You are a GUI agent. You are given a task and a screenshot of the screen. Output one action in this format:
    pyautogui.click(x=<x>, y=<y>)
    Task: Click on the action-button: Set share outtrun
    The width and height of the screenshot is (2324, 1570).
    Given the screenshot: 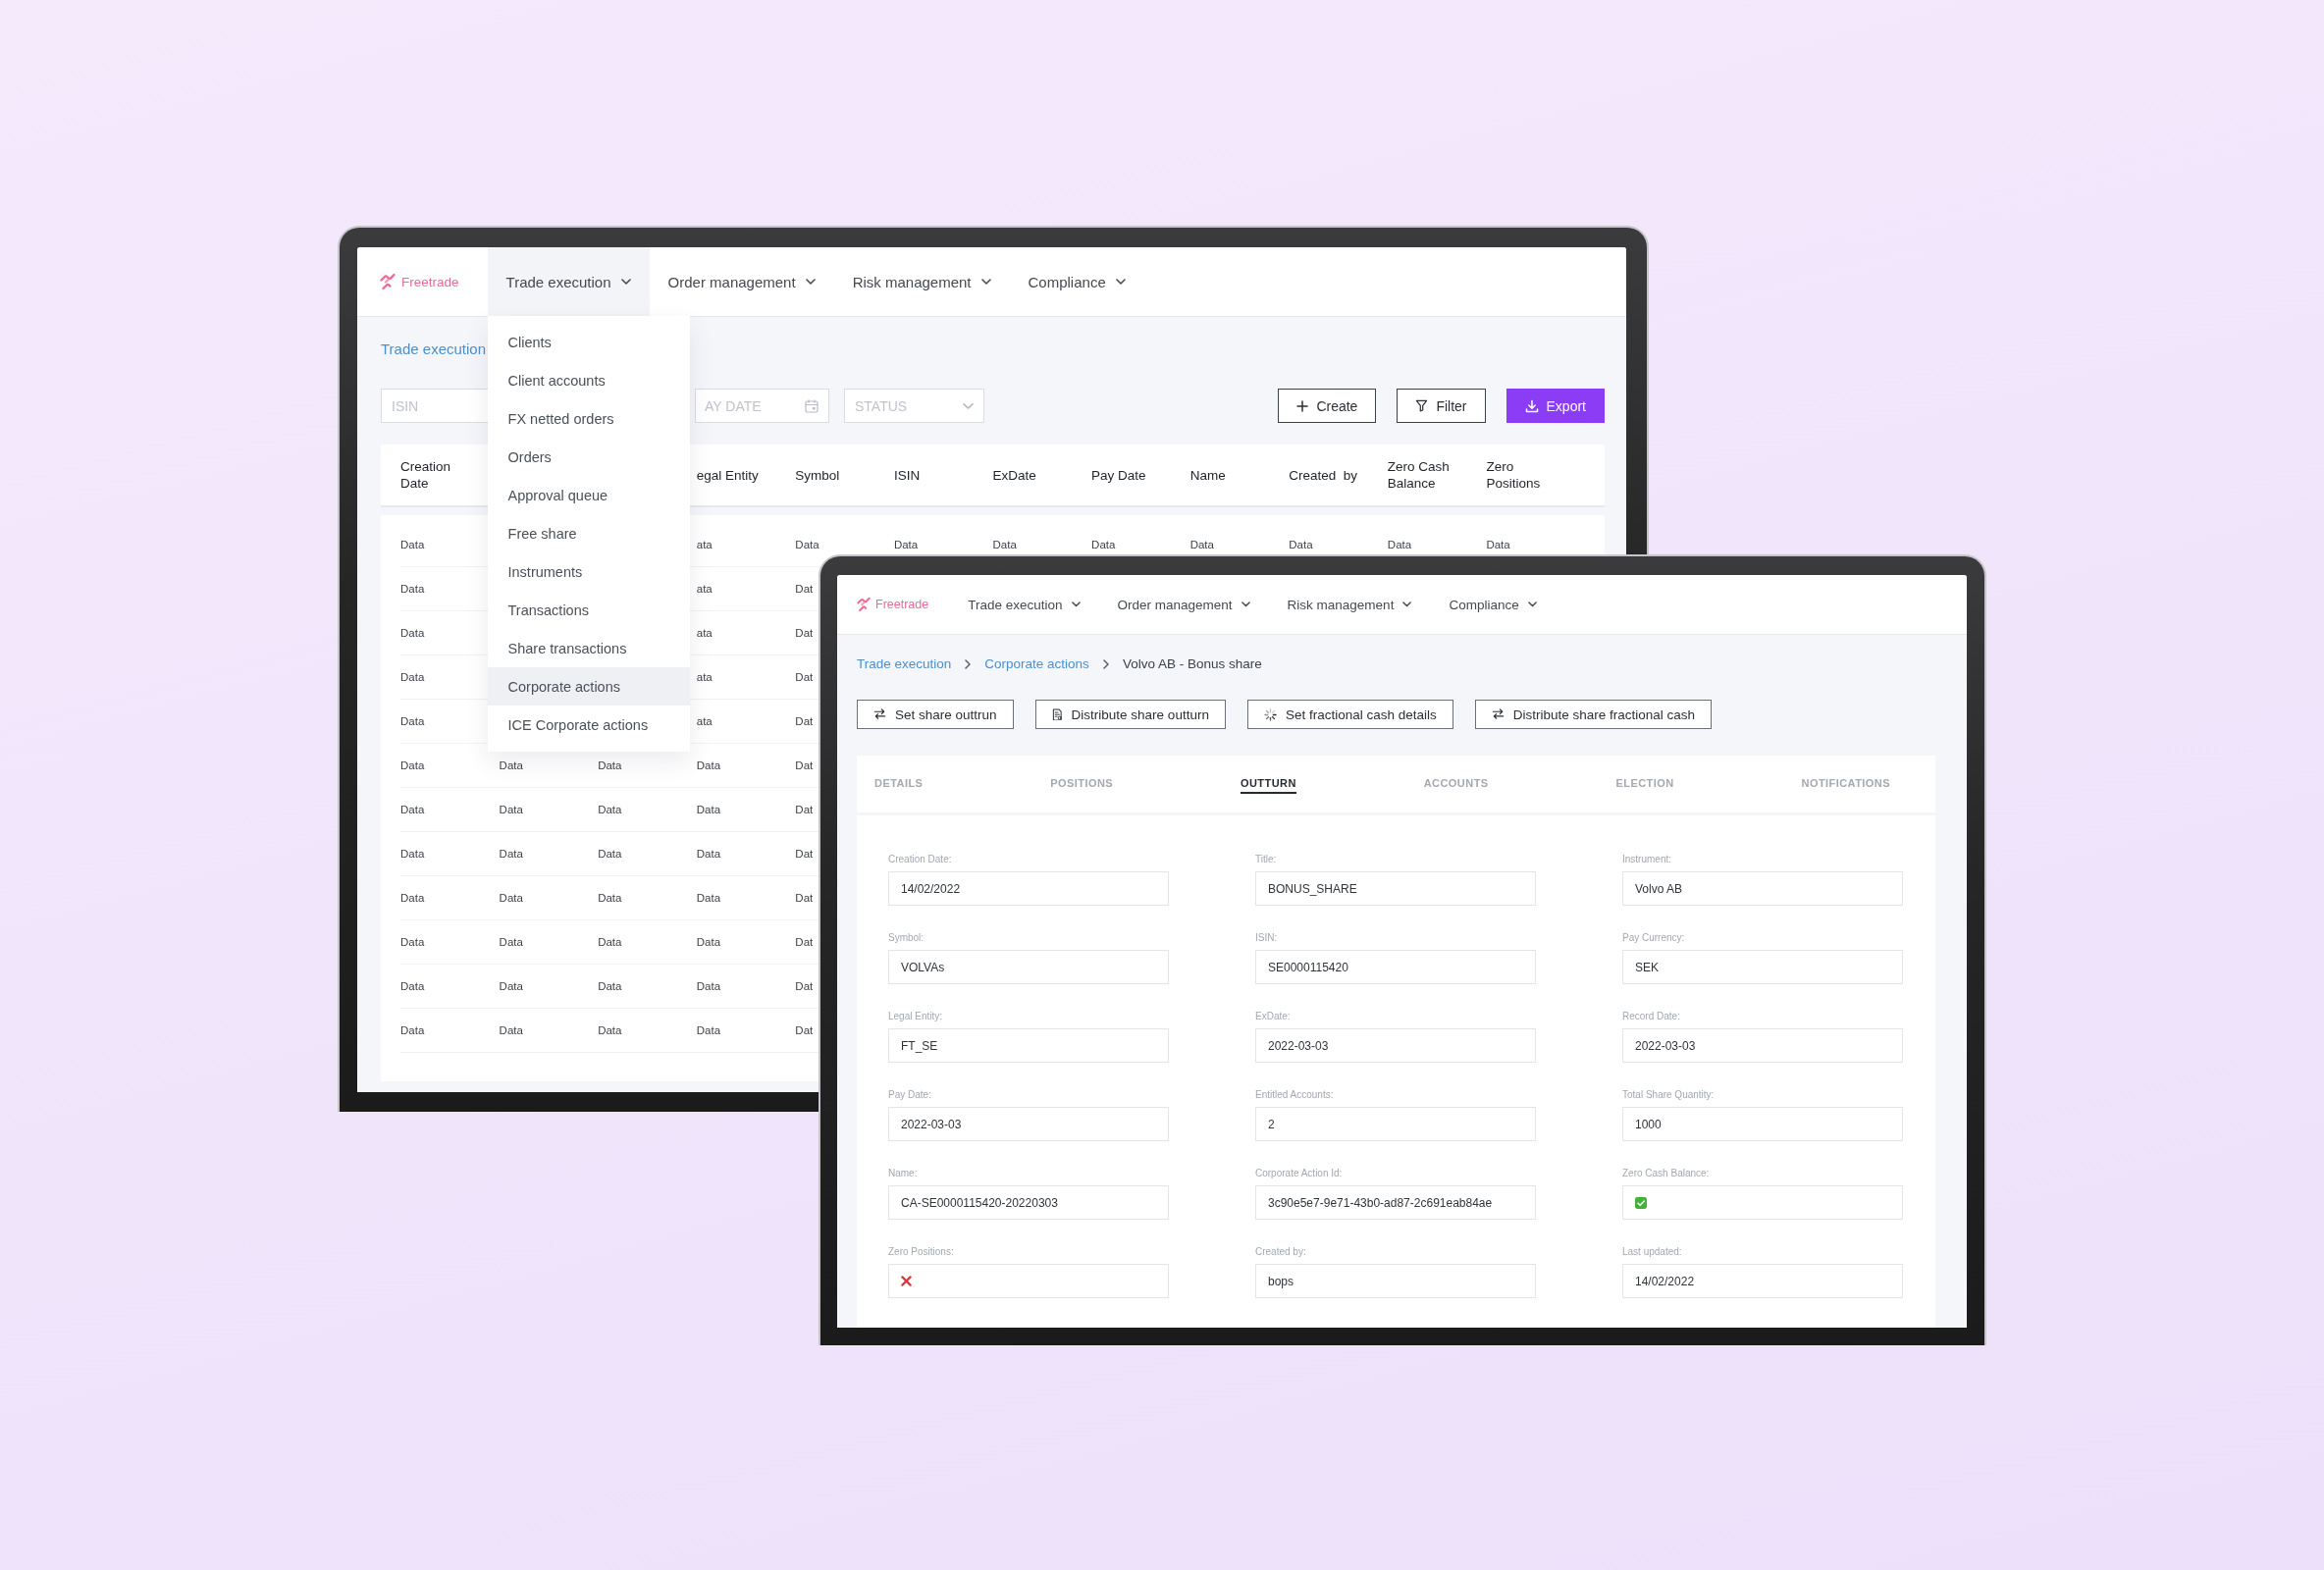 What is the action you would take?
    pyautogui.click(x=936, y=714)
    